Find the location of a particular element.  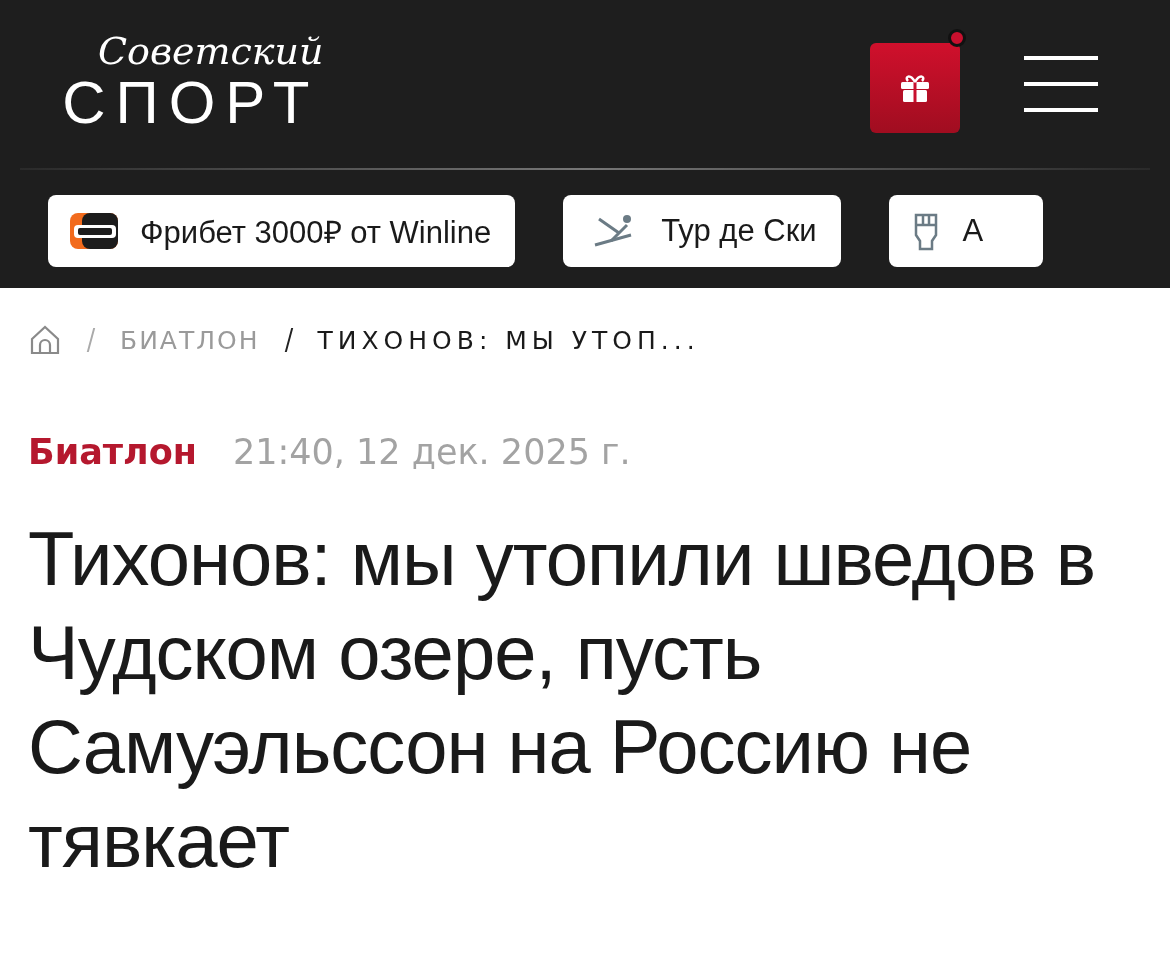

topic-chip: А is located at coordinates (966, 231).